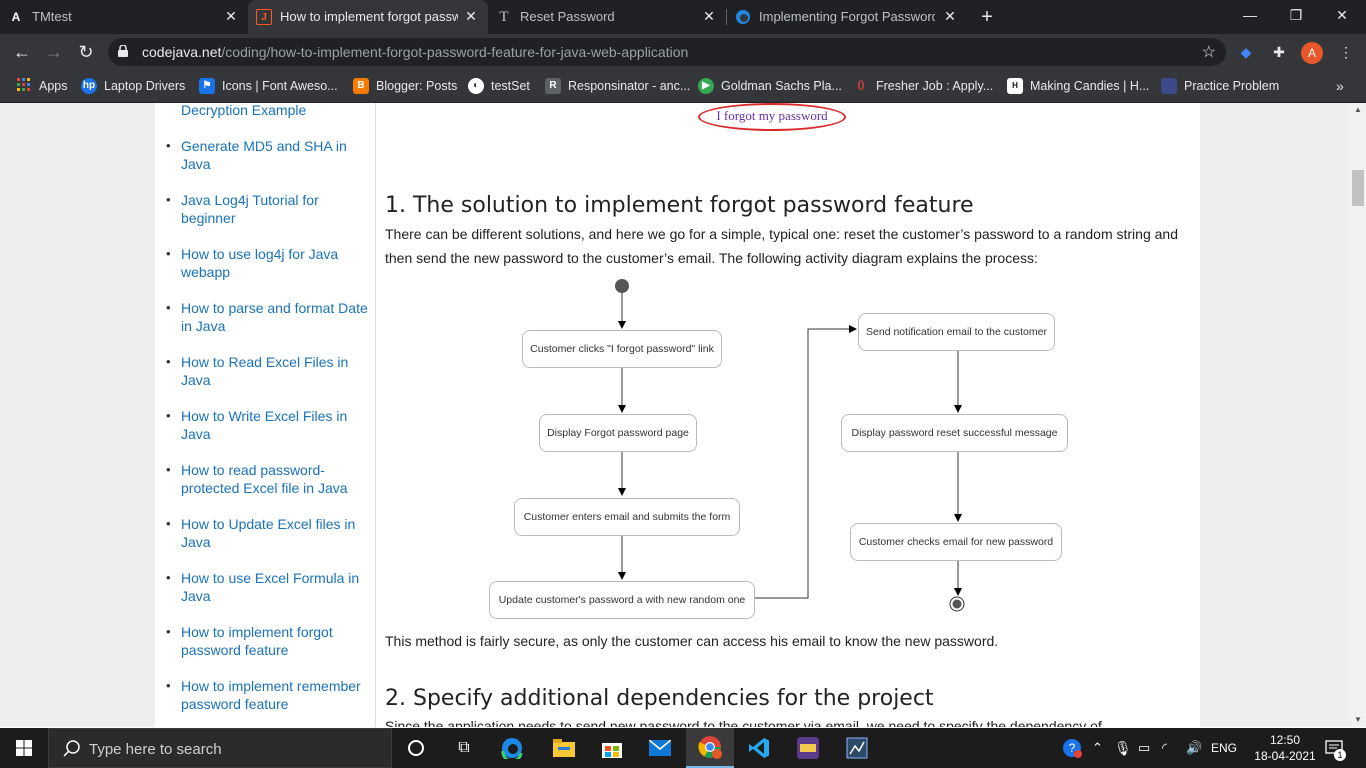 The image size is (1366, 768). What do you see at coordinates (1072, 748) in the screenshot?
I see `help-icon: ?` at bounding box center [1072, 748].